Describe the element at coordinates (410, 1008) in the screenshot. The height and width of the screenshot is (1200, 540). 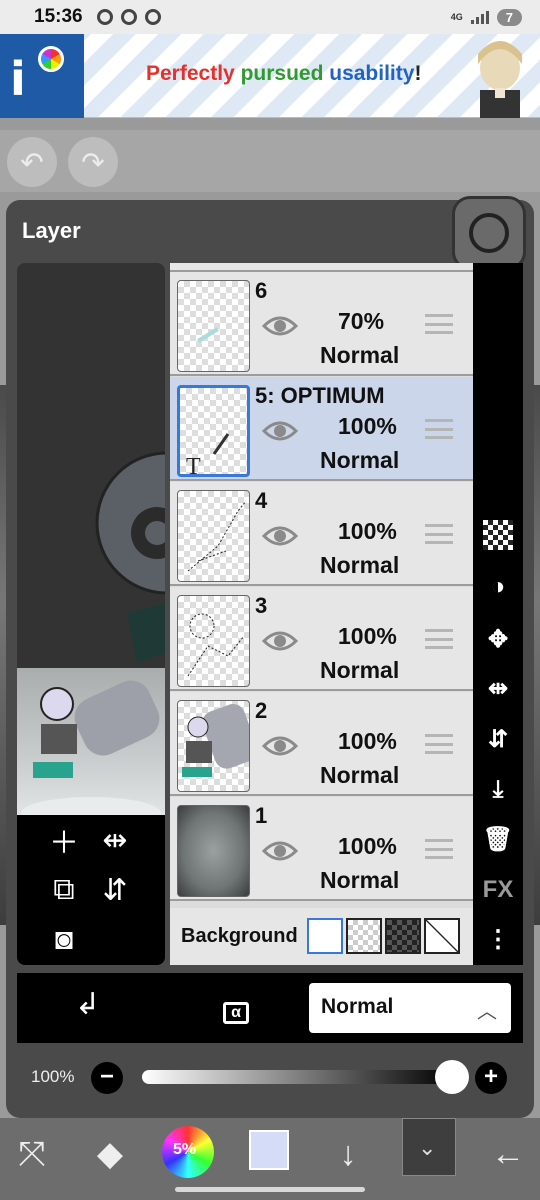
I see `blend-mode-select: Normal ︿` at that location.